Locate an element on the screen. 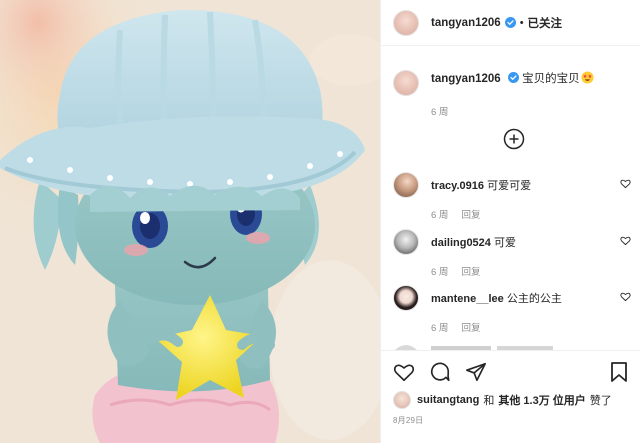 Image resolution: width=640 pixels, height=443 pixels. comment-text: 公主的公主 is located at coordinates (534, 299).